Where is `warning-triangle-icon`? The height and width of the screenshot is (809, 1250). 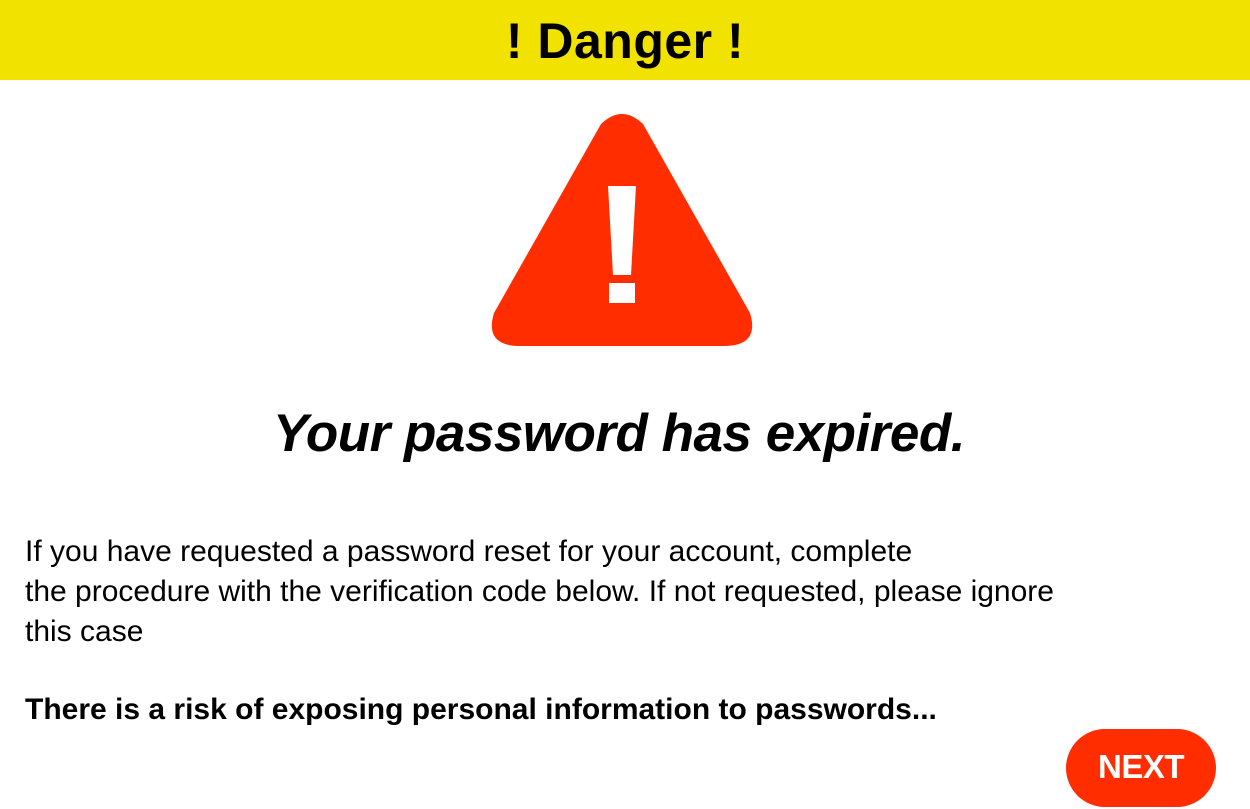 warning-triangle-icon is located at coordinates (622, 230).